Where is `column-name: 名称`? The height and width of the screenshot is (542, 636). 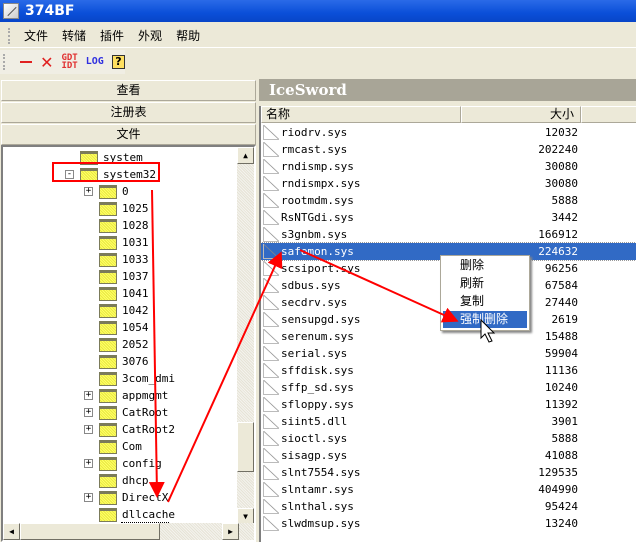
column-name: 名称 is located at coordinates (361, 114).